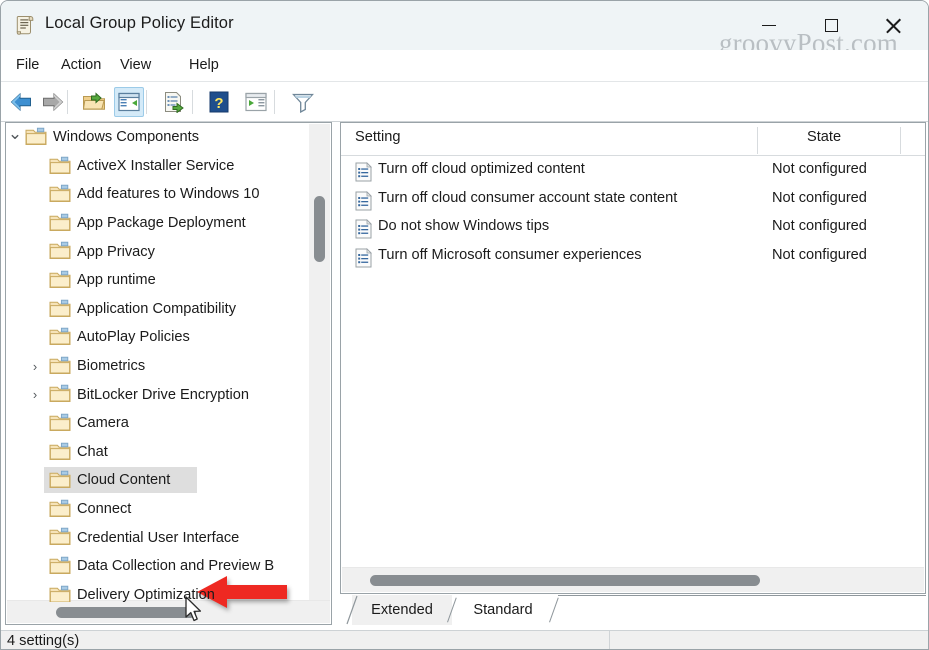 The image size is (929, 650). Describe the element at coordinates (824, 137) in the screenshot. I see `column-header-state: State` at that location.